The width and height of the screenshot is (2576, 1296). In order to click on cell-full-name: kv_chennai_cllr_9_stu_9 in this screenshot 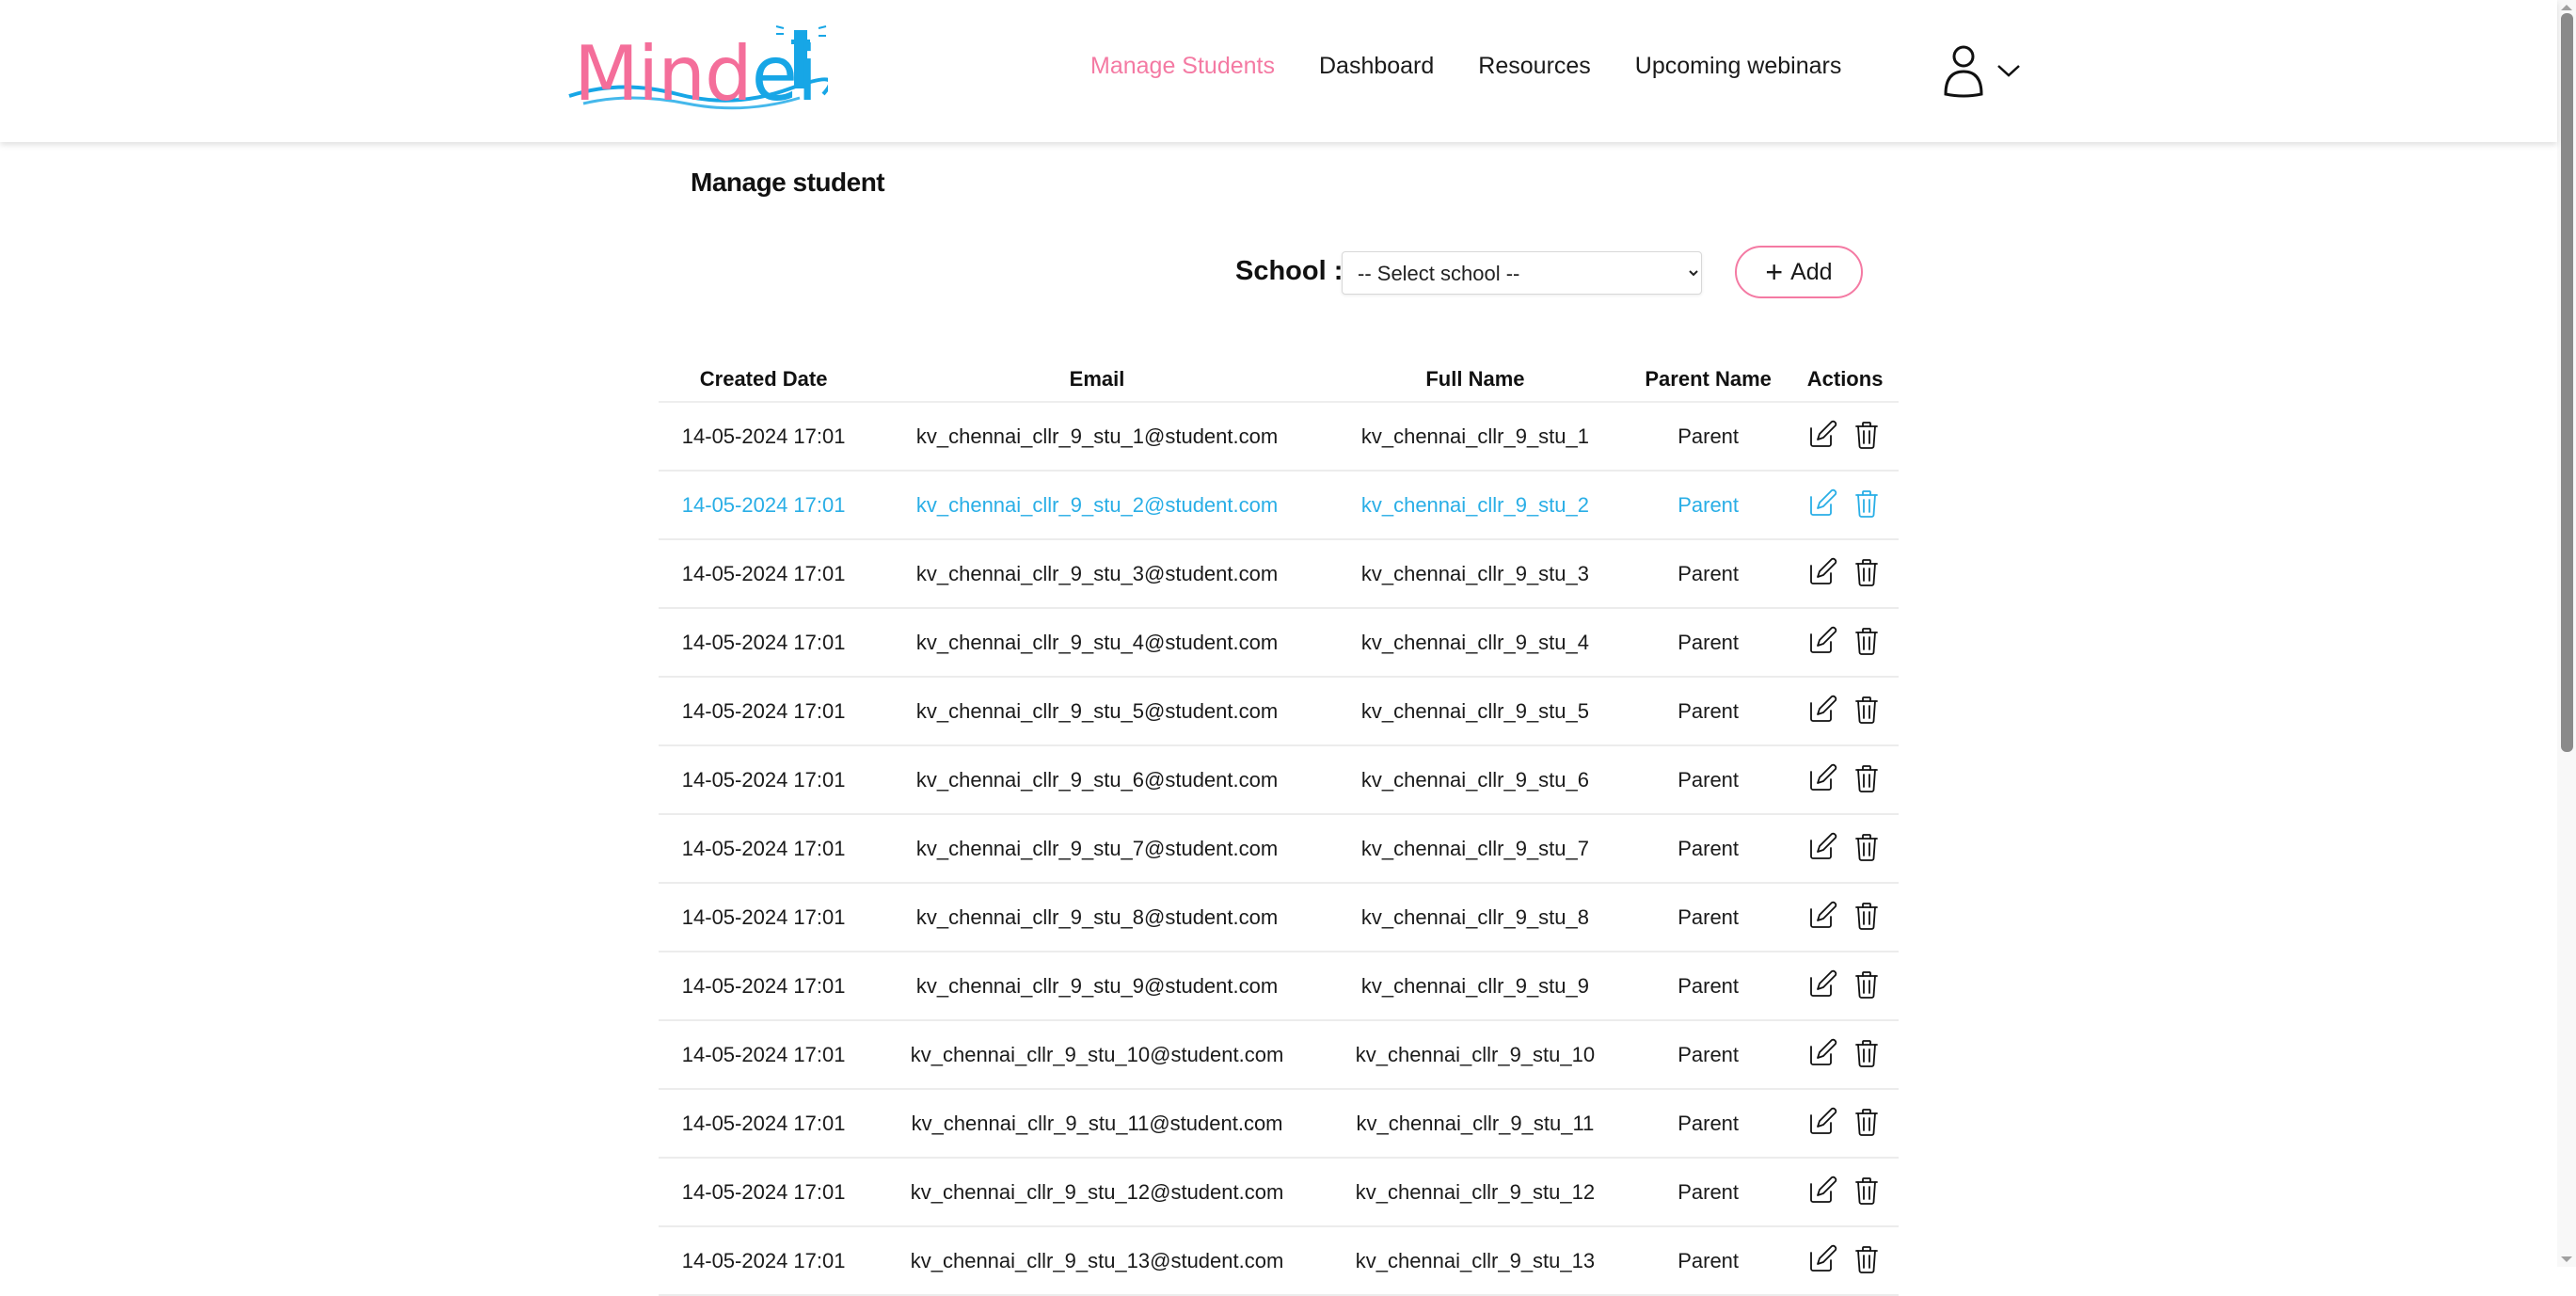, I will do `click(1475, 986)`.